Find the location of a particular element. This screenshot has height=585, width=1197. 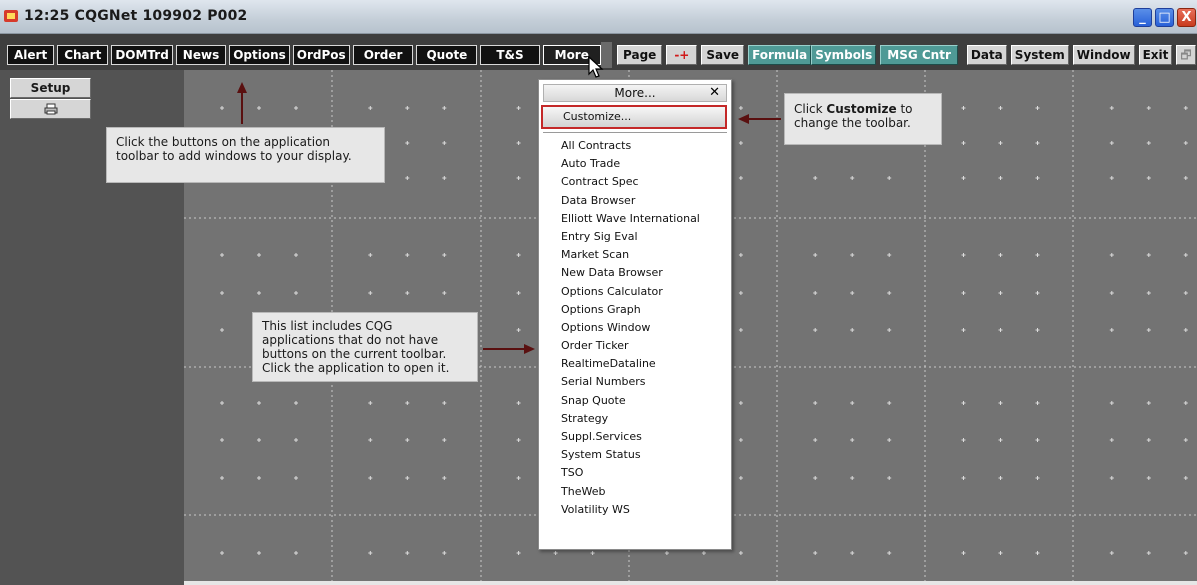

options-button: Options is located at coordinates (259, 55).